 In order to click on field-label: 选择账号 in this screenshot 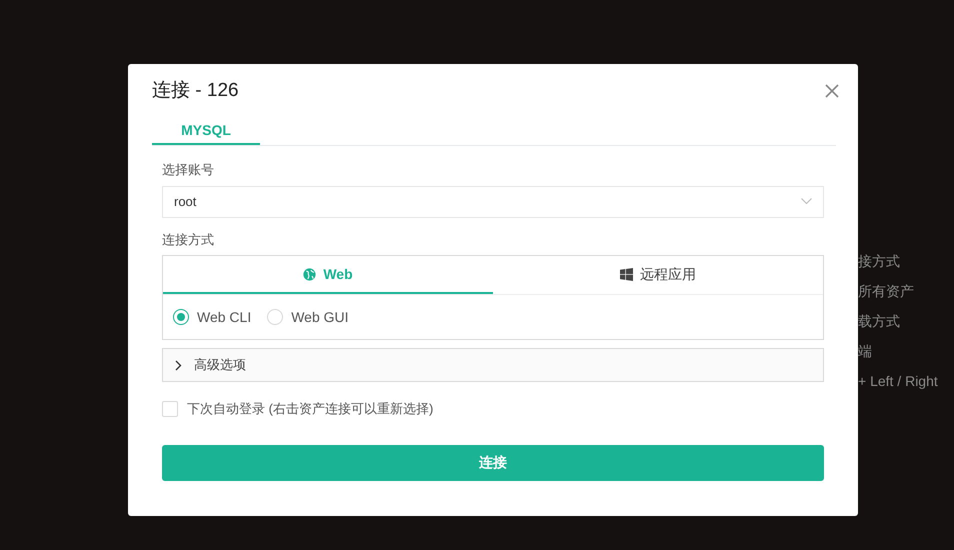, I will do `click(188, 170)`.